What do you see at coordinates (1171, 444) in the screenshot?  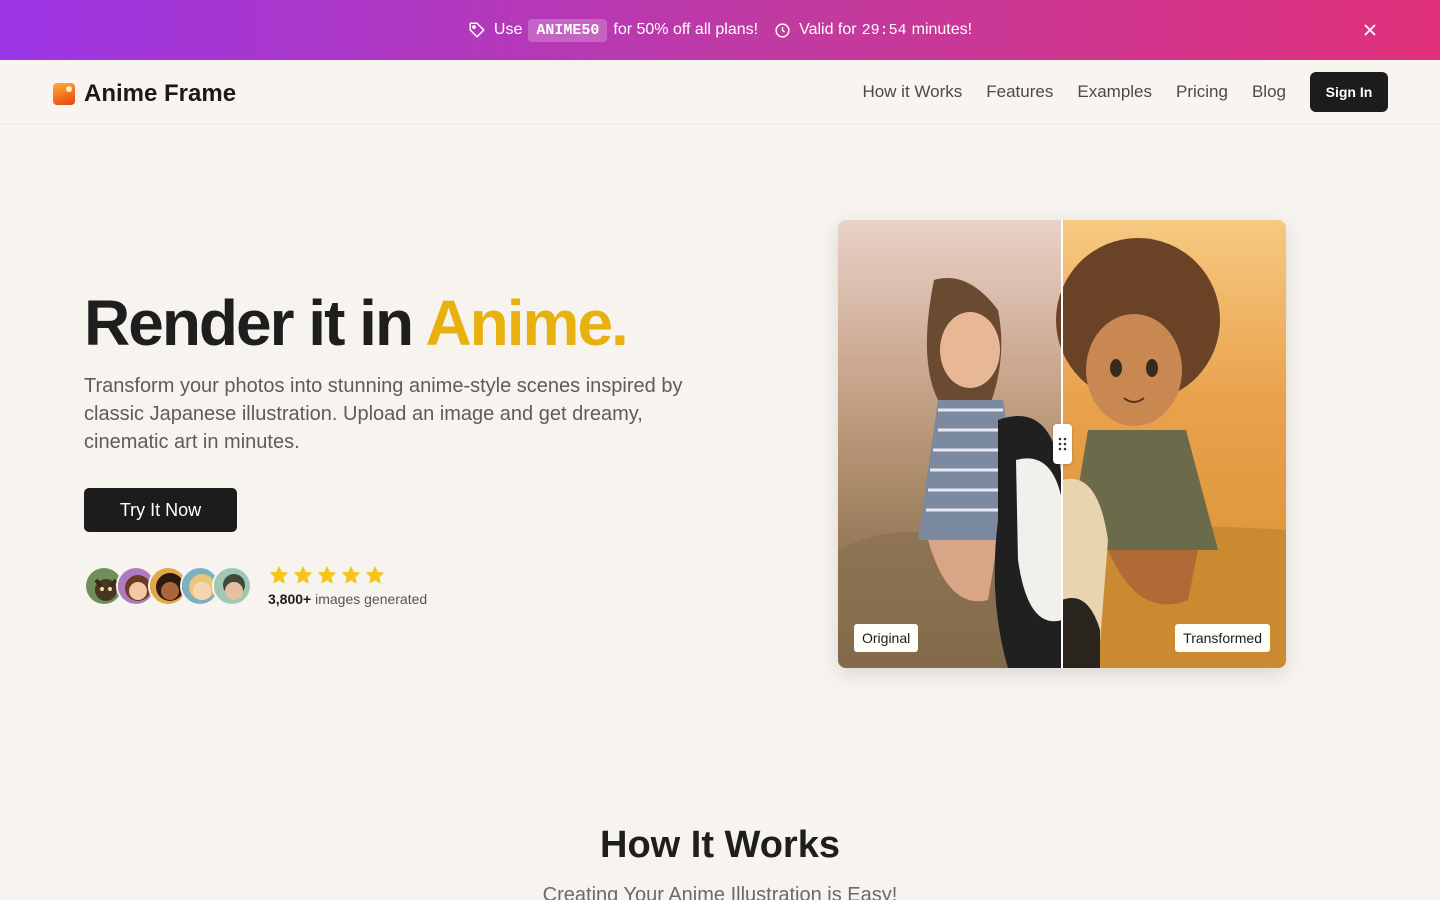 I see `transformed-illustration` at bounding box center [1171, 444].